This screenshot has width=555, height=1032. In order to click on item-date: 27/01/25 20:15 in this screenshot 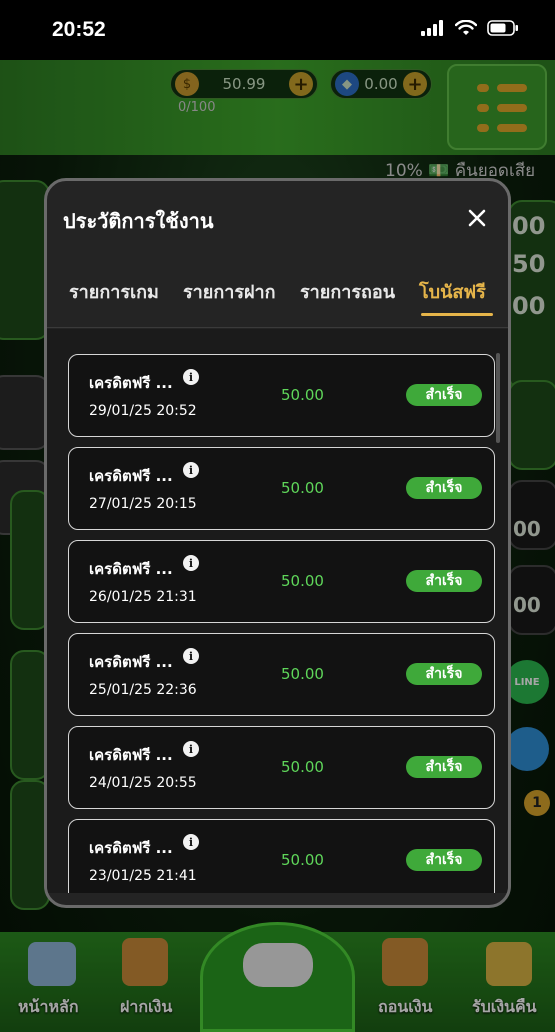, I will do `click(143, 504)`.